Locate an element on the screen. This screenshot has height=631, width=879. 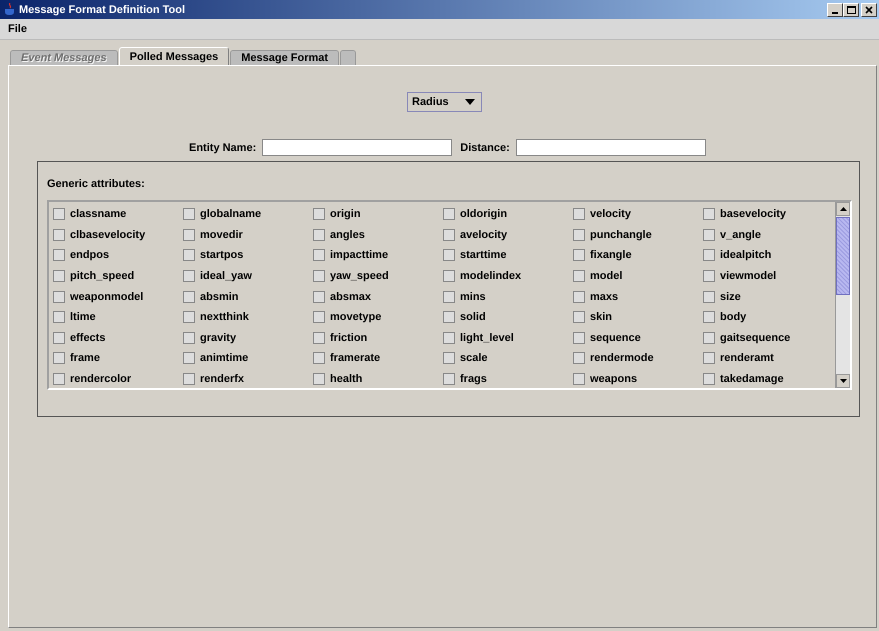
checkbox-label: yaw_speed is located at coordinates (359, 276).